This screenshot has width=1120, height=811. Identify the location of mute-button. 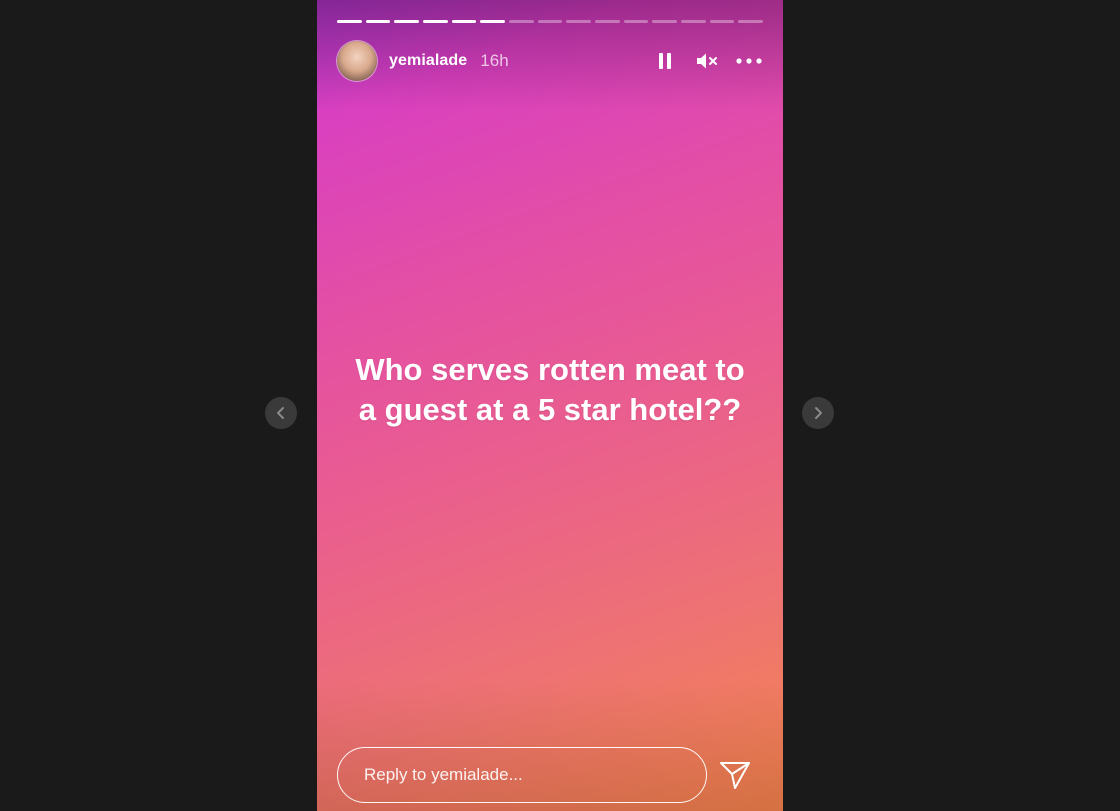
(707, 61).